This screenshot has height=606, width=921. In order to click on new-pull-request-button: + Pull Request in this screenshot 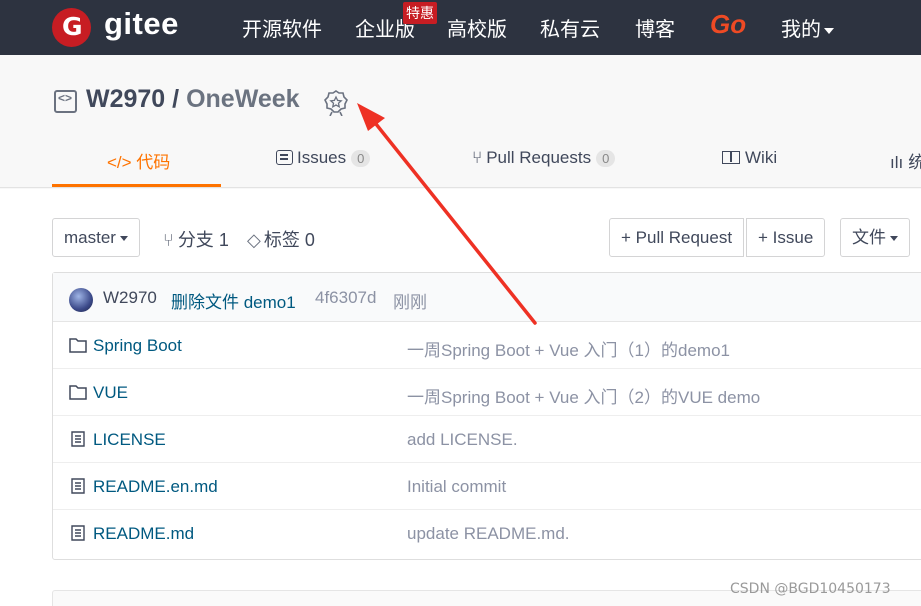, I will do `click(677, 237)`.